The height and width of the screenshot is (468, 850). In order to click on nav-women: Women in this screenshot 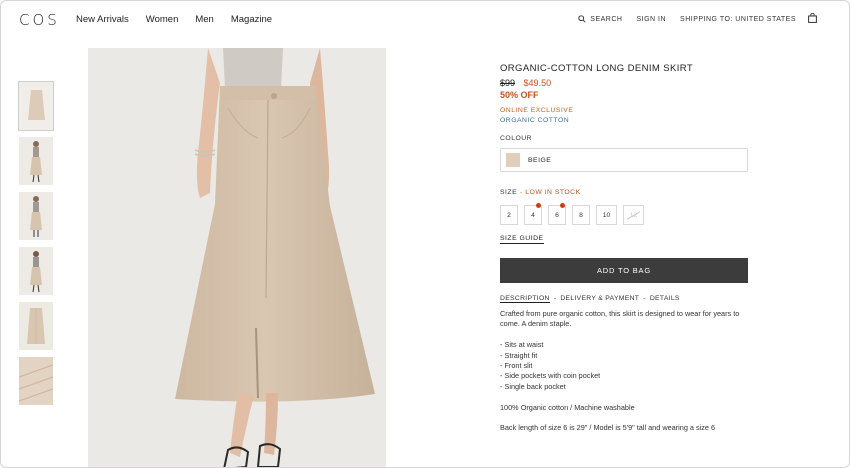, I will do `click(162, 19)`.